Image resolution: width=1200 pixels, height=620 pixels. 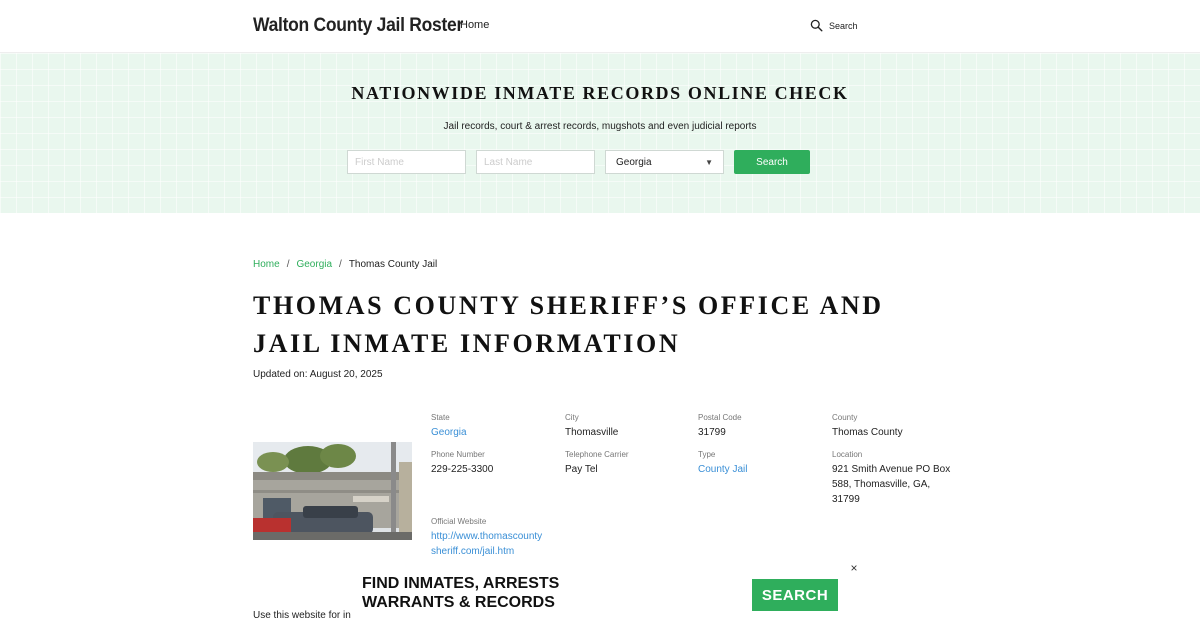 What do you see at coordinates (894, 426) in the screenshot?
I see `info-county: County Thomas County` at bounding box center [894, 426].